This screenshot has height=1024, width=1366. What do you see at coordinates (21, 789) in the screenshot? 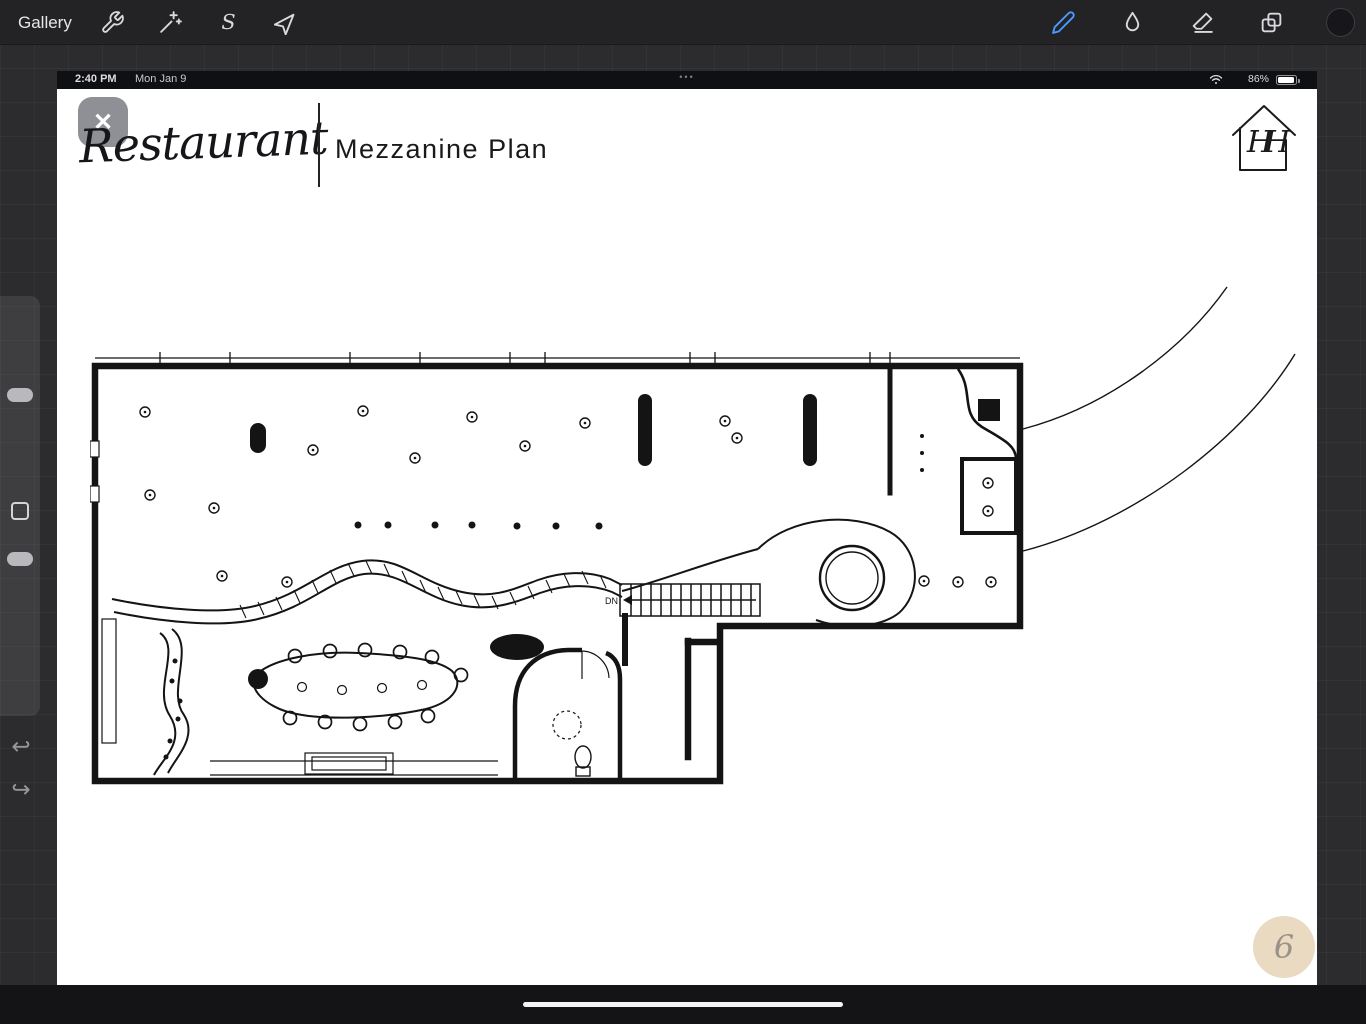
I see `redo-button: ↪` at bounding box center [21, 789].